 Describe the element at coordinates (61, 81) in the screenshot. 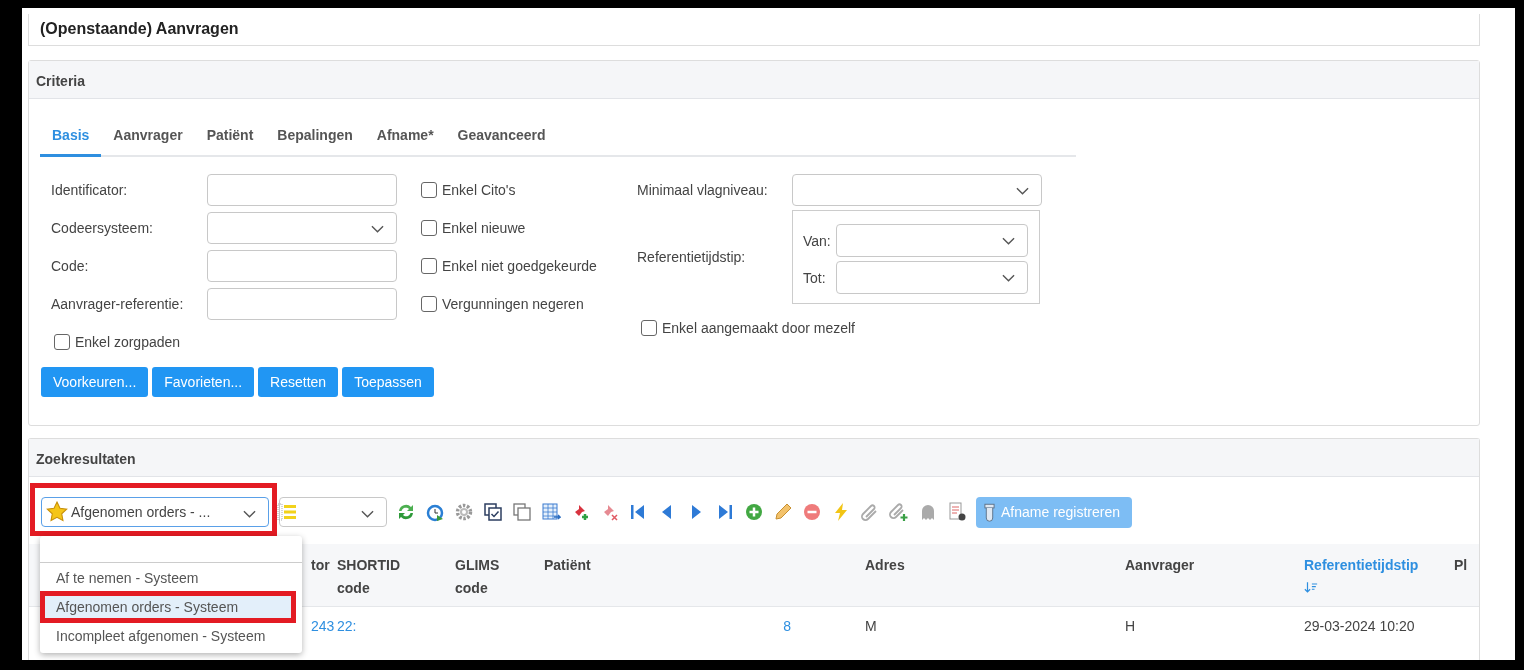

I see `panel-title: Criteria` at that location.